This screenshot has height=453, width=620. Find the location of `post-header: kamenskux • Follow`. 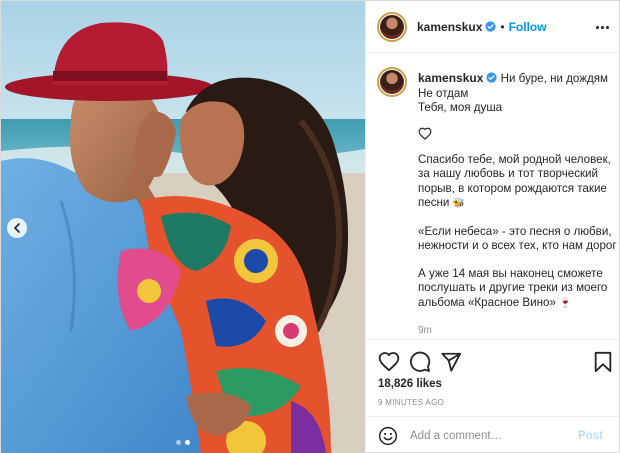

post-header: kamenskux • Follow is located at coordinates (493, 27).